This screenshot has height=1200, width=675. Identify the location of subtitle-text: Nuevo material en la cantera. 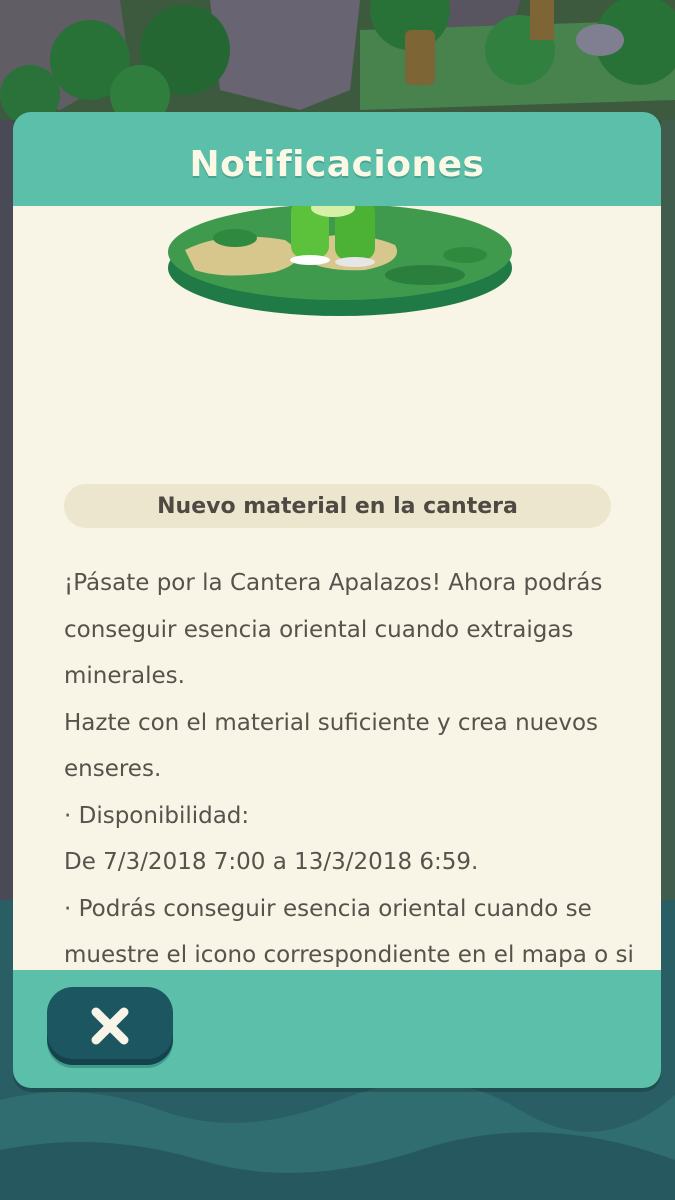
(337, 506).